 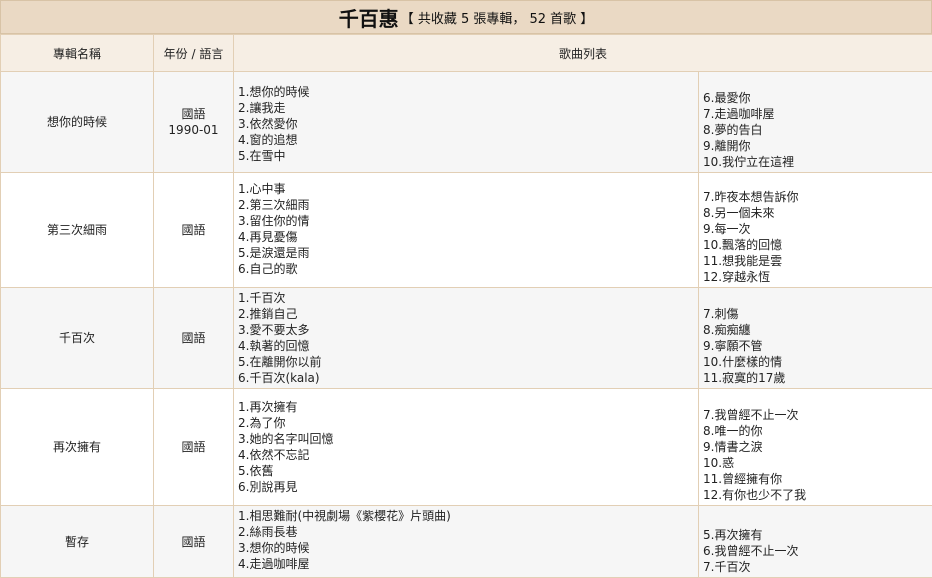 I want to click on song-item: 12.有你也少不了我, so click(x=817, y=495).